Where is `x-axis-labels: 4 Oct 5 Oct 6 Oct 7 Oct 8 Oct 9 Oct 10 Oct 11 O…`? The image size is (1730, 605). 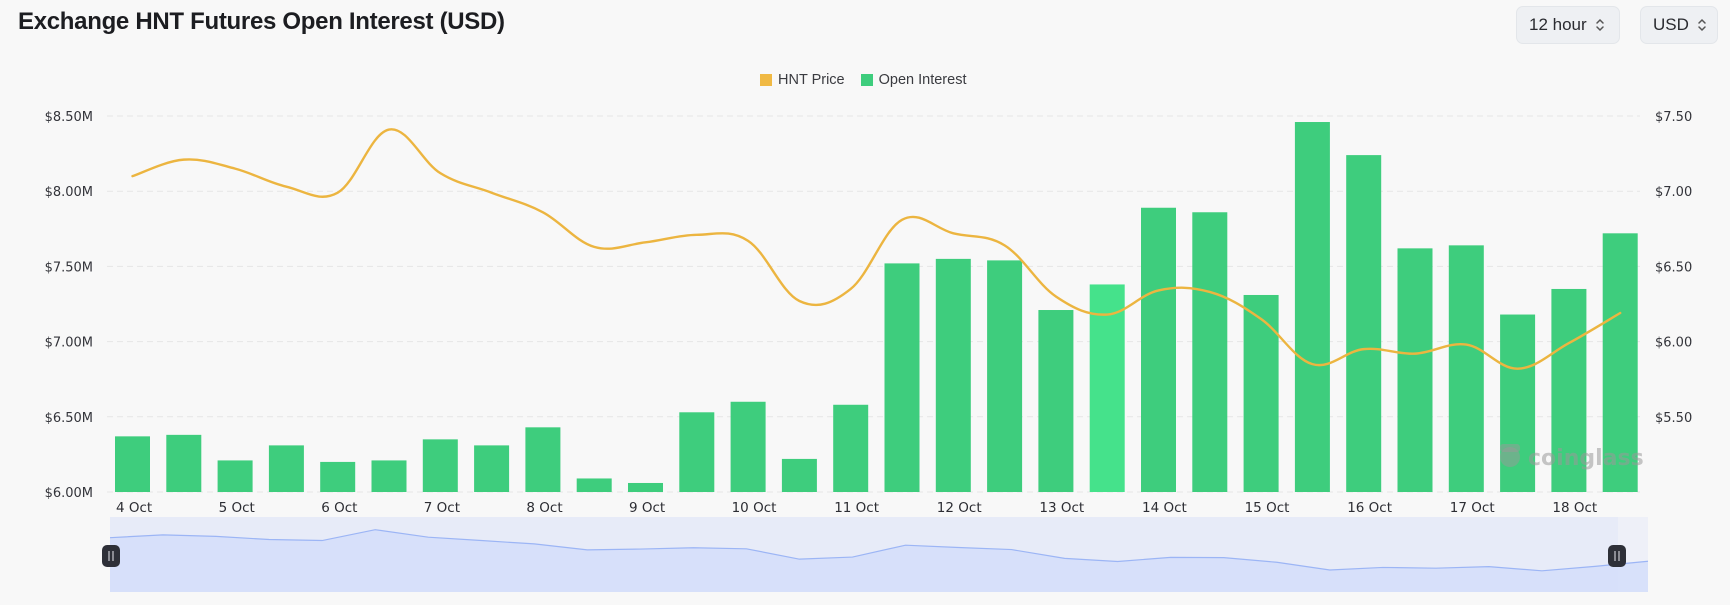
x-axis-labels: 4 Oct 5 Oct 6 Oct 7 Oct 8 Oct 9 Oct 10 Oct 11 O… is located at coordinates (856, 508).